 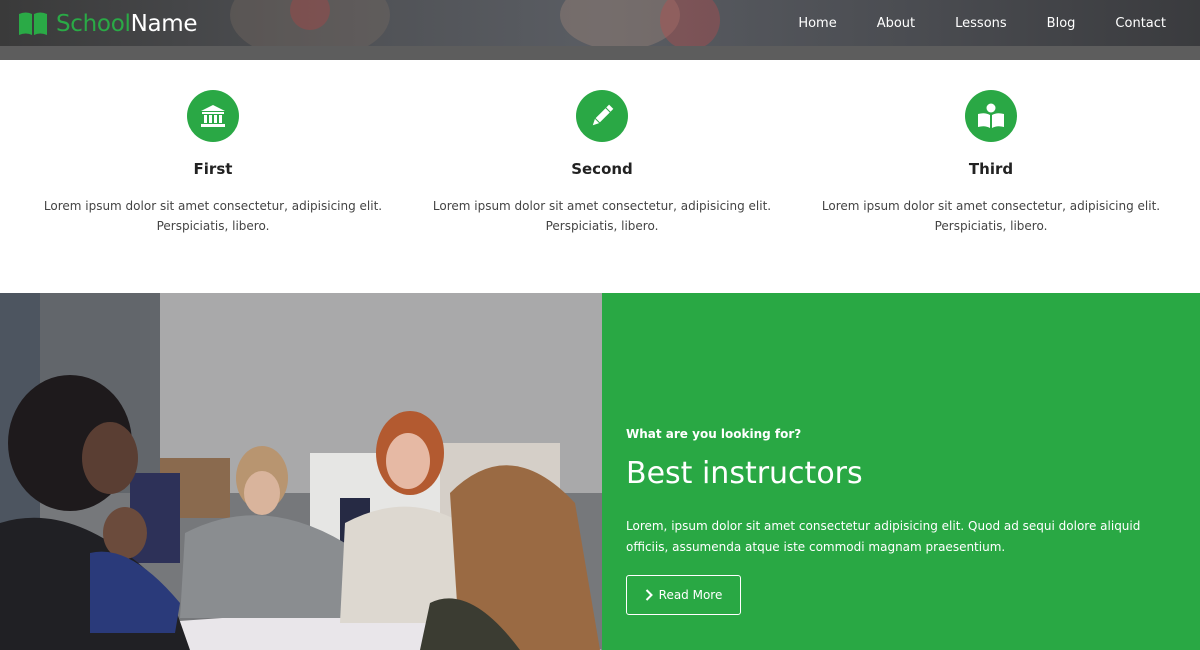 I want to click on logo: SchoolName, so click(x=108, y=24).